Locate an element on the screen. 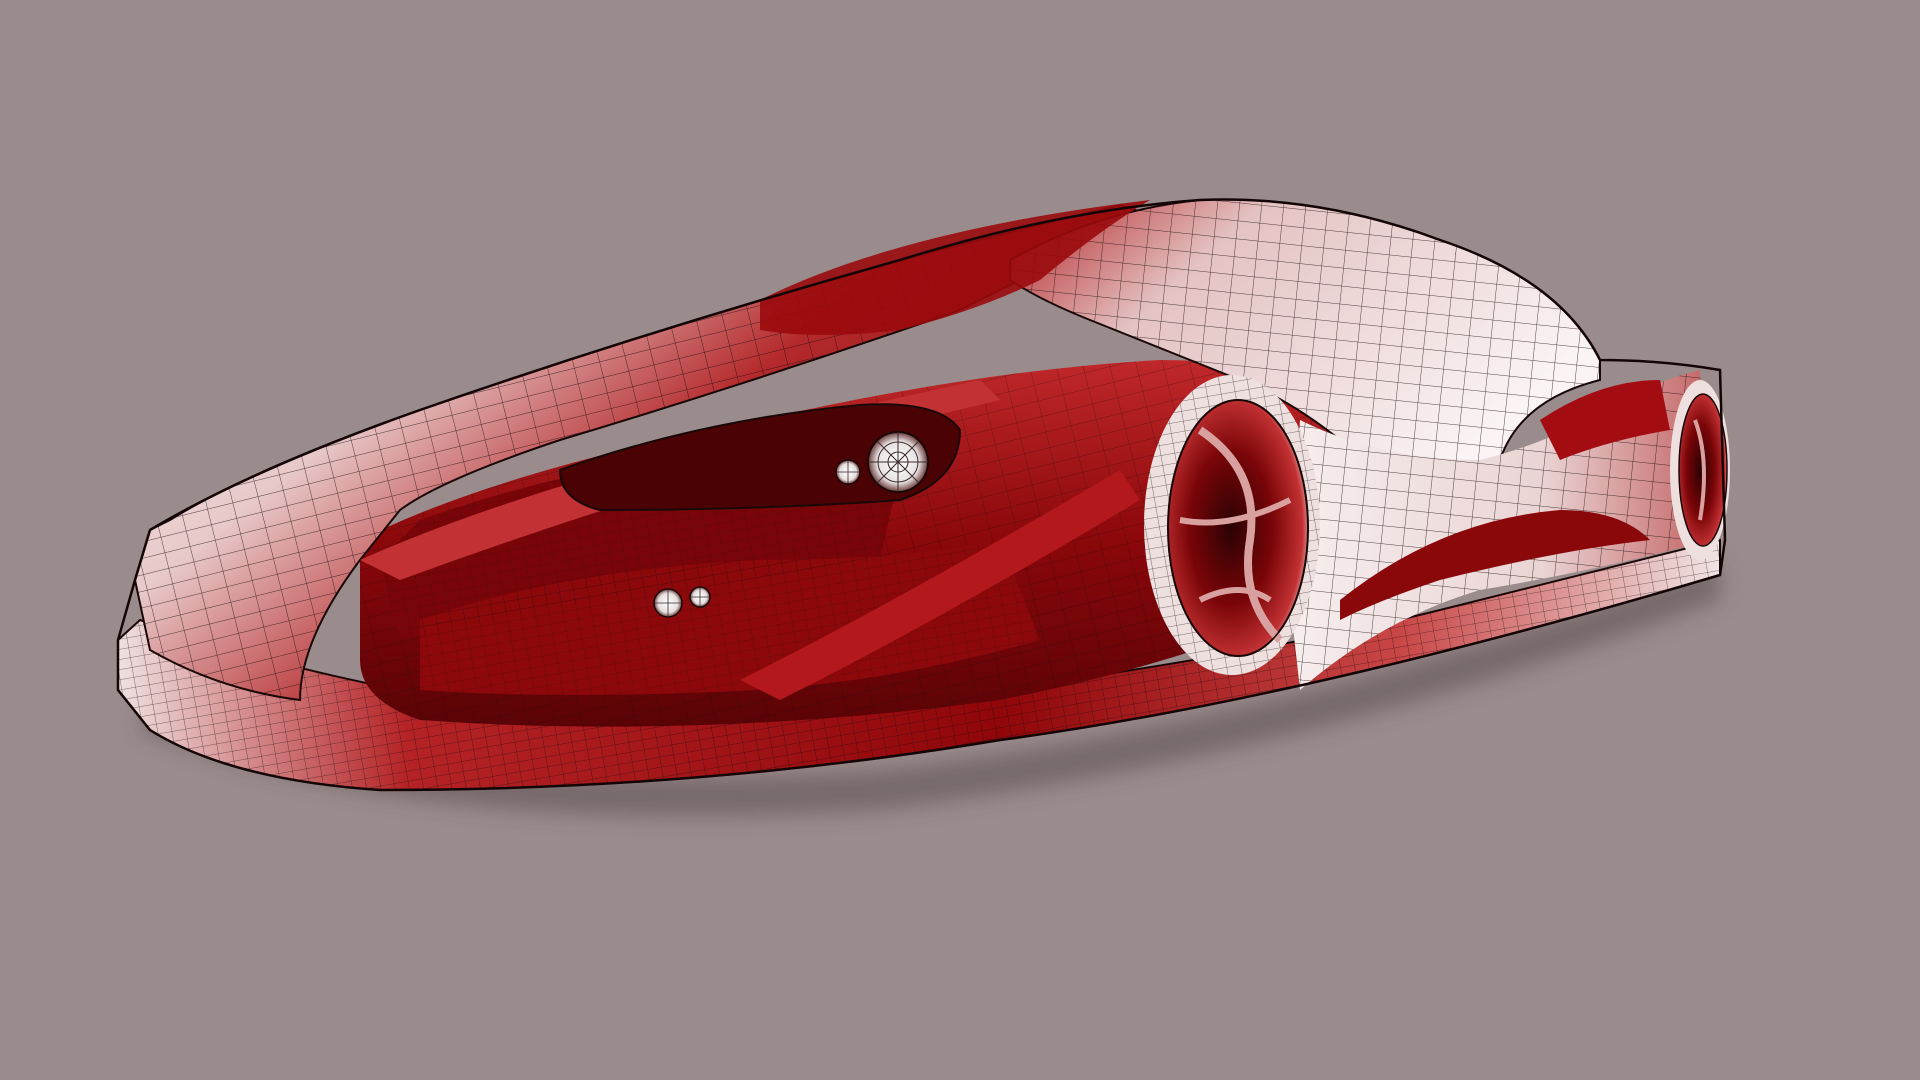 The width and height of the screenshot is (1920, 1080). headlamp-main is located at coordinates (898, 462).